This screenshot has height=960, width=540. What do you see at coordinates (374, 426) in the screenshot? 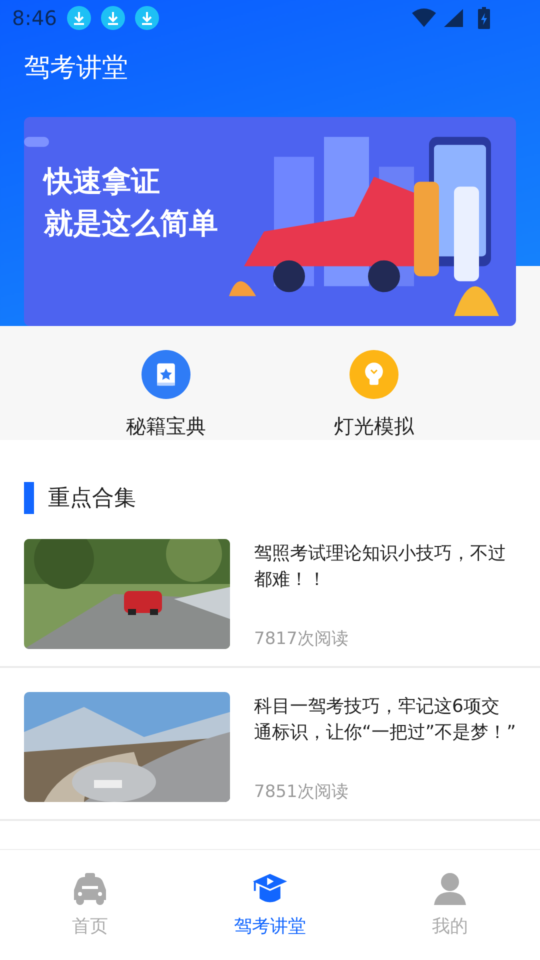
I see `shortcut-label: 灯光模拟` at bounding box center [374, 426].